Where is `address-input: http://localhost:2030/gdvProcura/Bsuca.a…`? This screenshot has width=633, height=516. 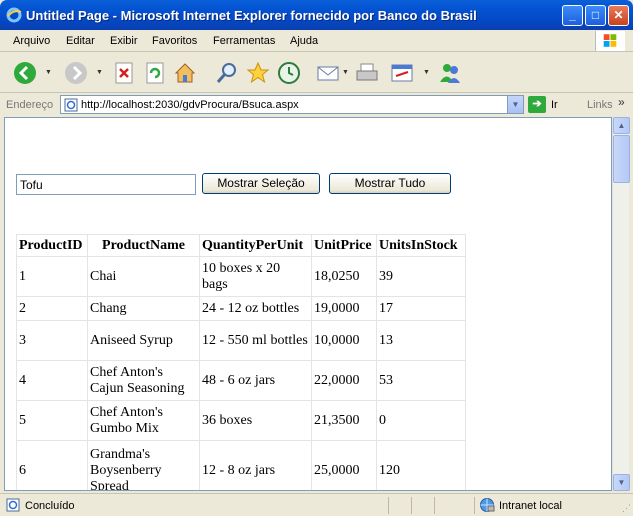 address-input: http://localhost:2030/gdvProcura/Bsuca.a… is located at coordinates (292, 104).